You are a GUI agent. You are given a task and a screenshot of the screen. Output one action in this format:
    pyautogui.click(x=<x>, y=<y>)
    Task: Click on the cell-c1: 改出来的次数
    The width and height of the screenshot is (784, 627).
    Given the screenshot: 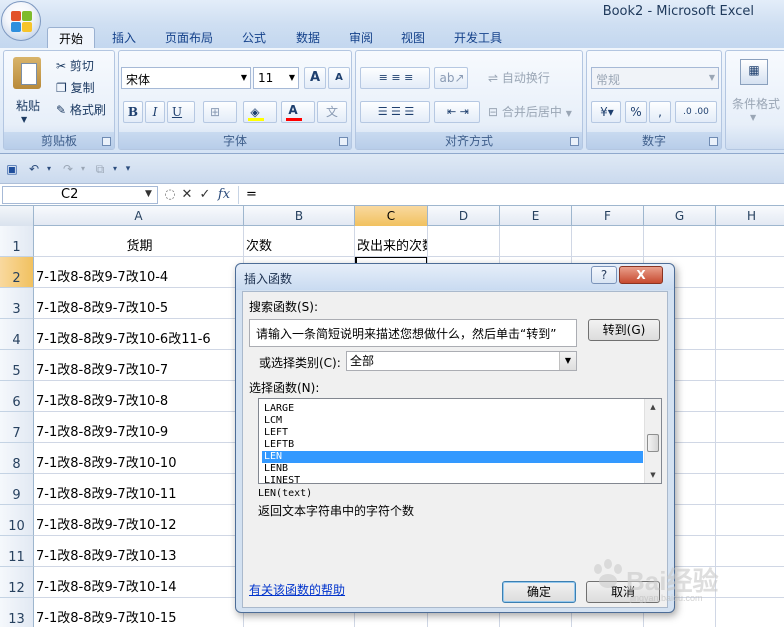 What is the action you would take?
    pyautogui.click(x=392, y=247)
    